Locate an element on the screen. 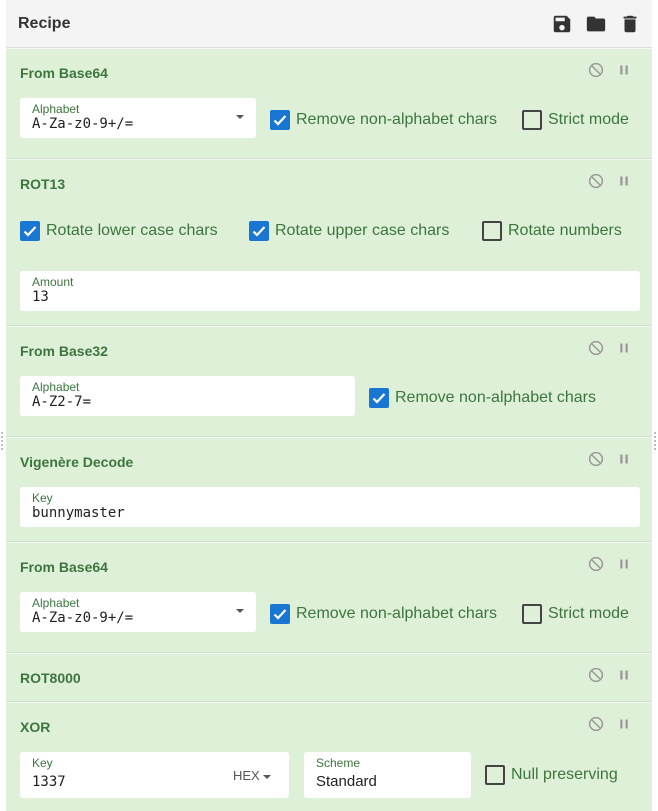 Image resolution: width=658 pixels, height=811 pixels. checkbox-label: Rotate numbers is located at coordinates (565, 230).